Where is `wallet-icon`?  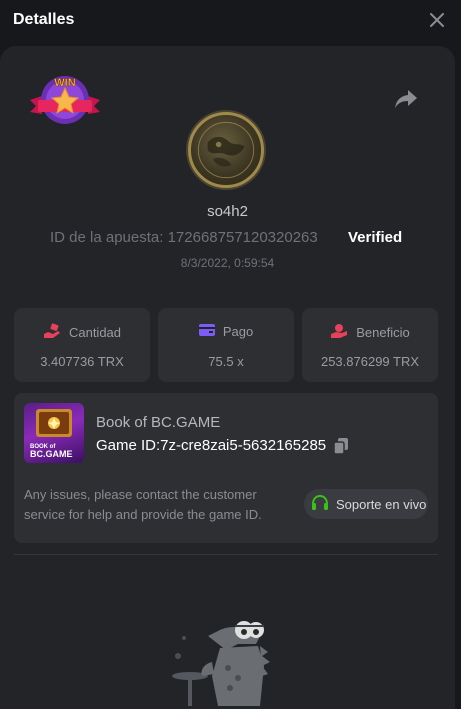 wallet-icon is located at coordinates (206, 331).